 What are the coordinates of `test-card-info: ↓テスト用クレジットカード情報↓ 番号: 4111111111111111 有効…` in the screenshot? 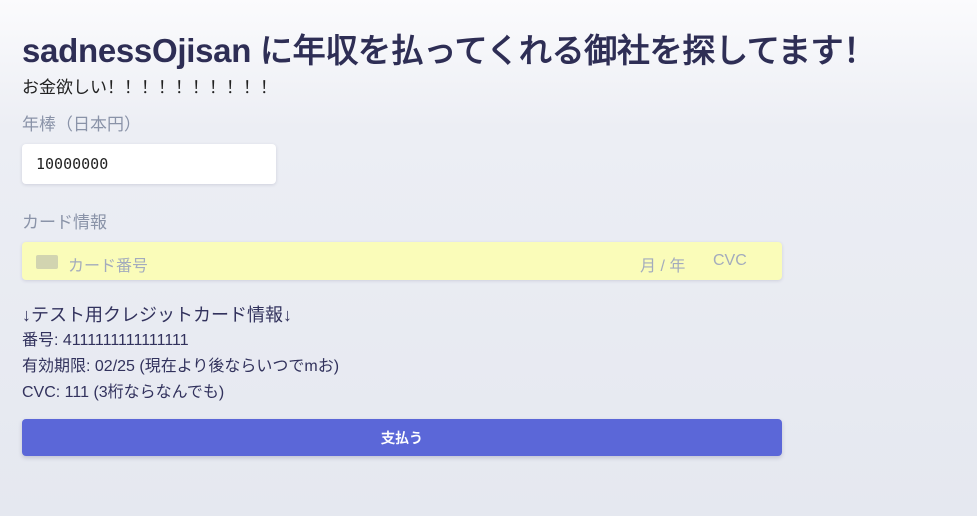 It's located at (180, 354).